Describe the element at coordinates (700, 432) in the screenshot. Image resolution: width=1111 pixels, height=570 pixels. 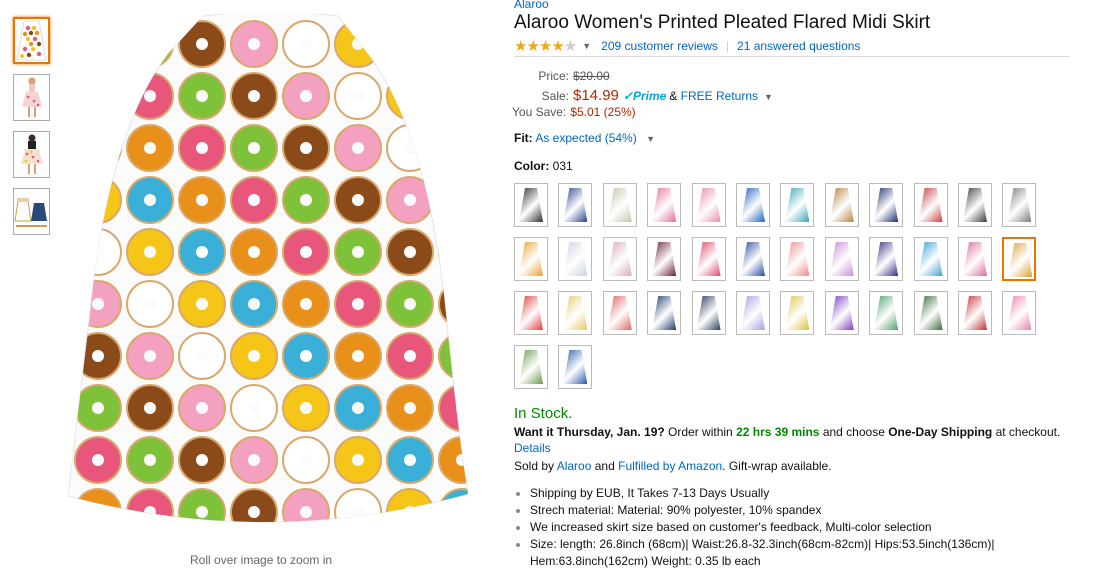
I see `order-within-text: Order within` at that location.